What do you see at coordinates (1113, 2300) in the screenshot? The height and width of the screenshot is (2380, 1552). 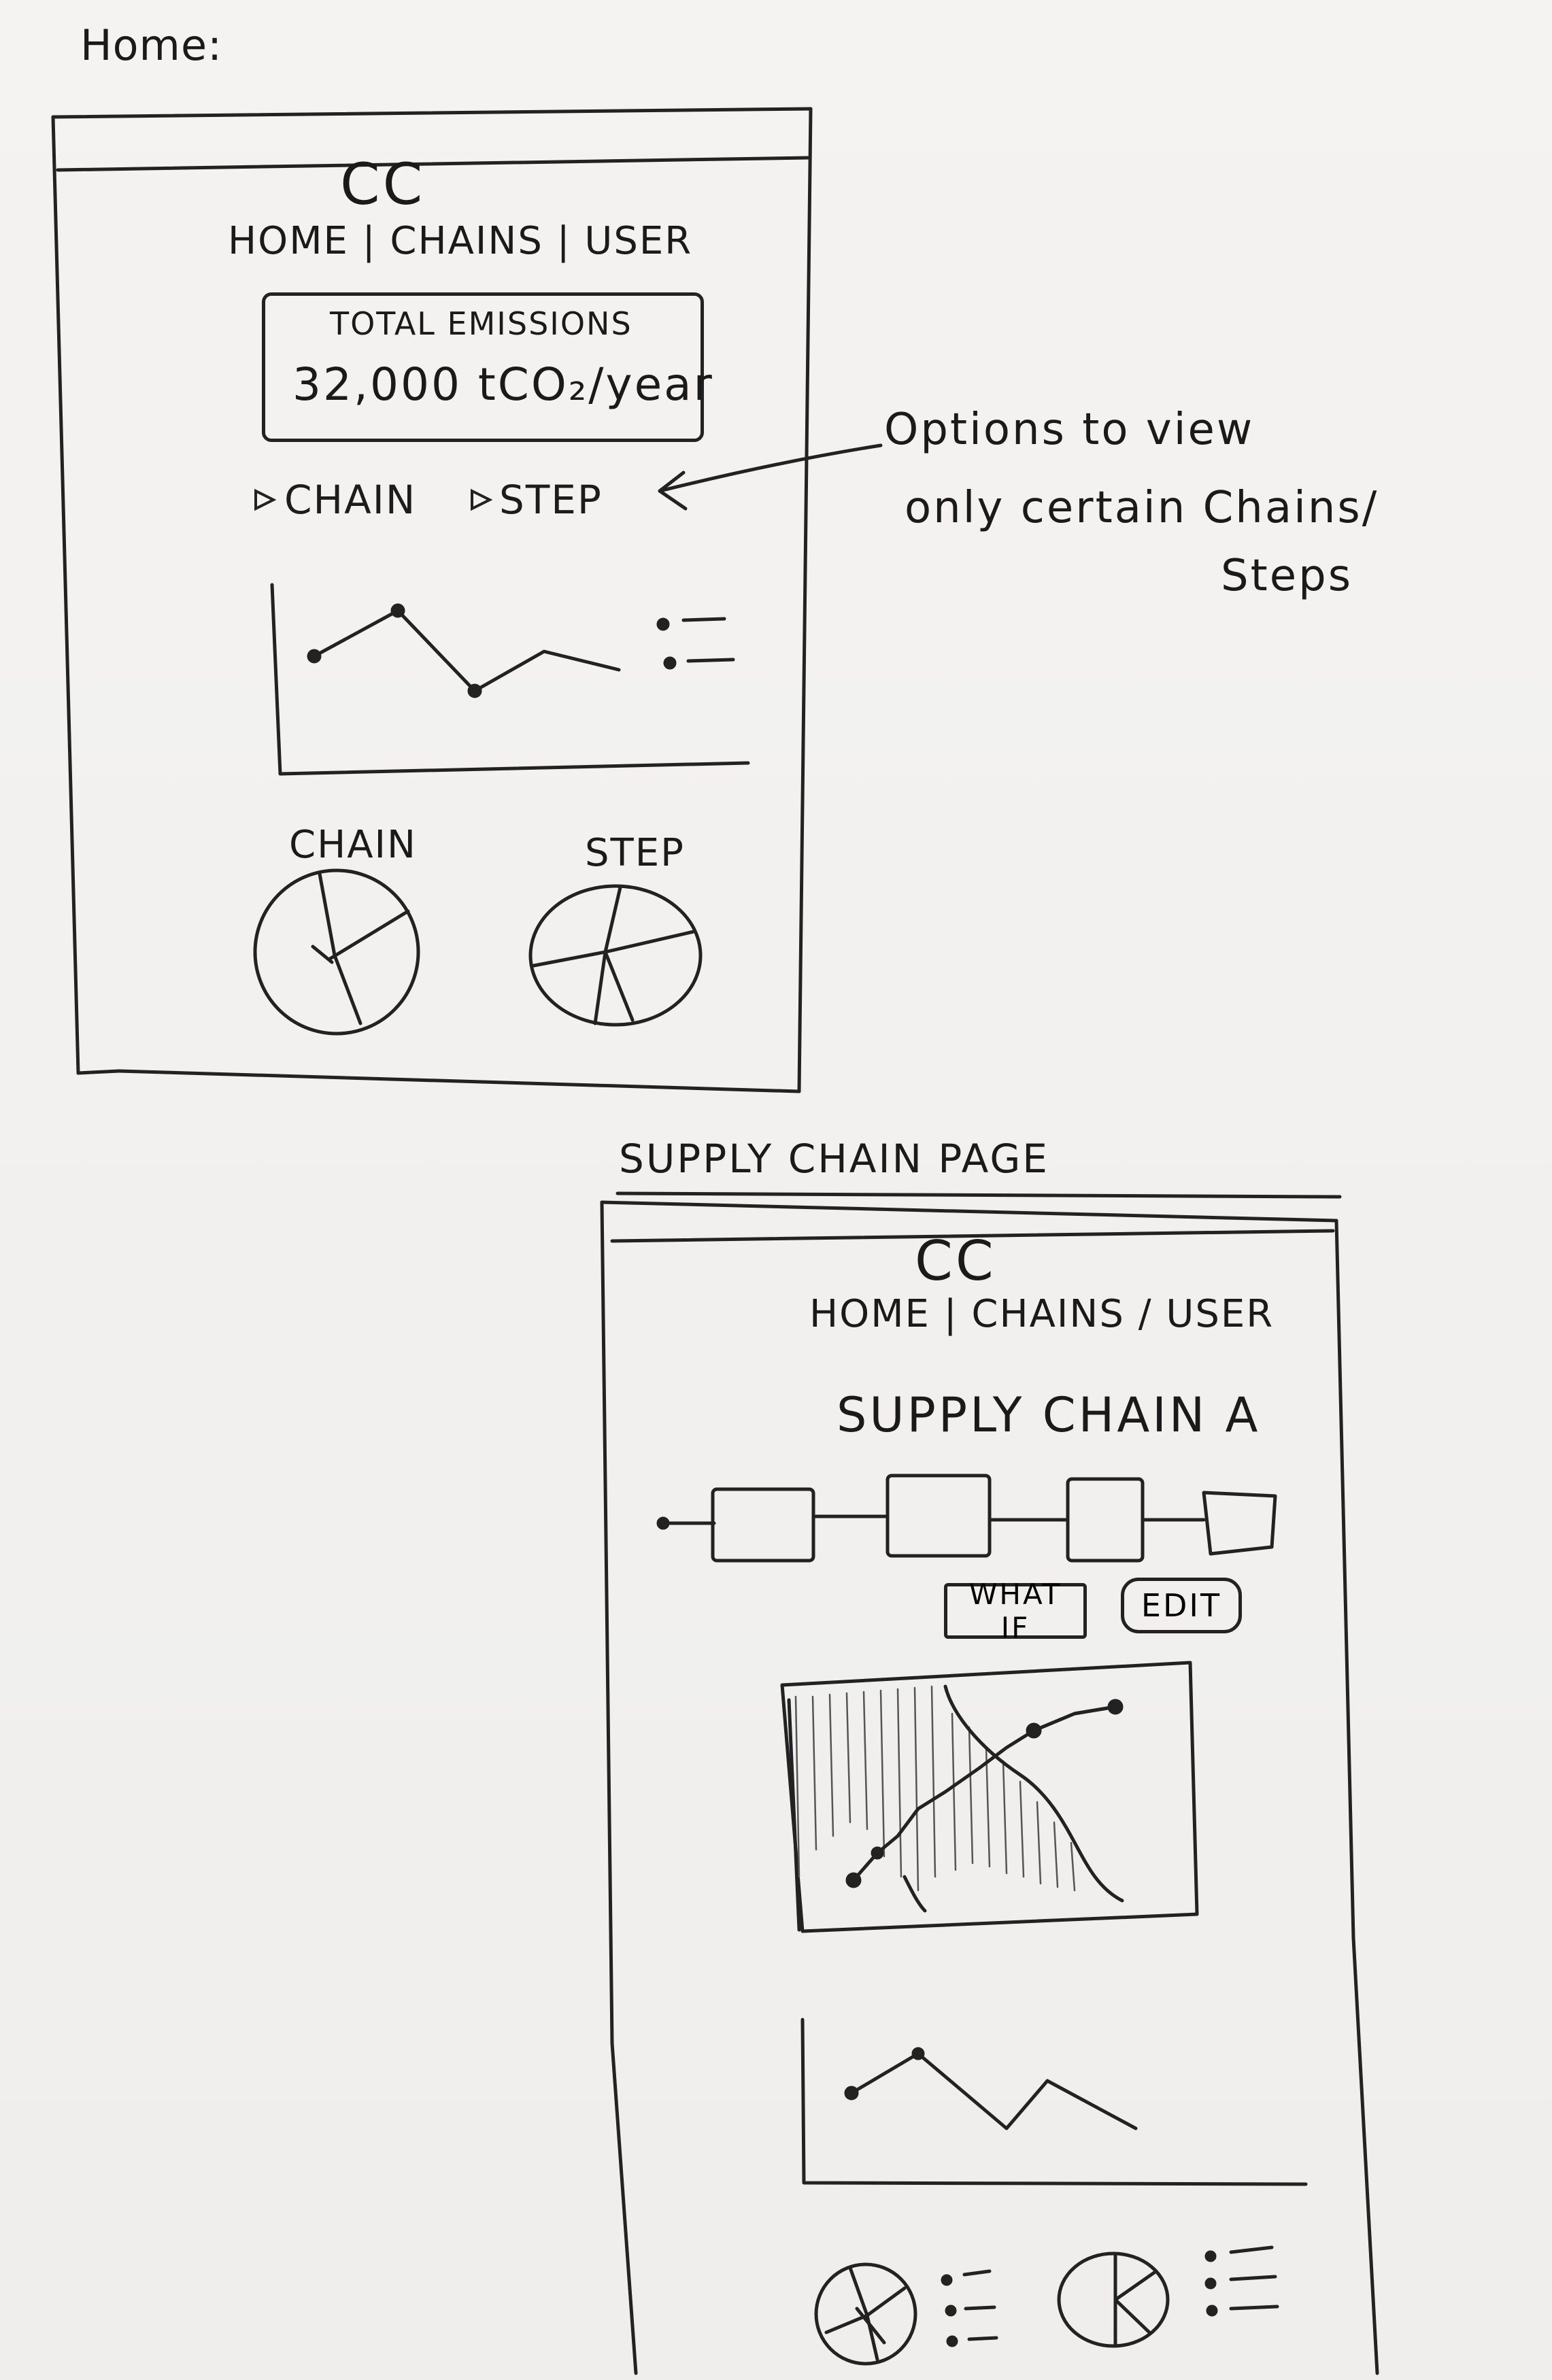 I see `supply-step-pie-chart` at bounding box center [1113, 2300].